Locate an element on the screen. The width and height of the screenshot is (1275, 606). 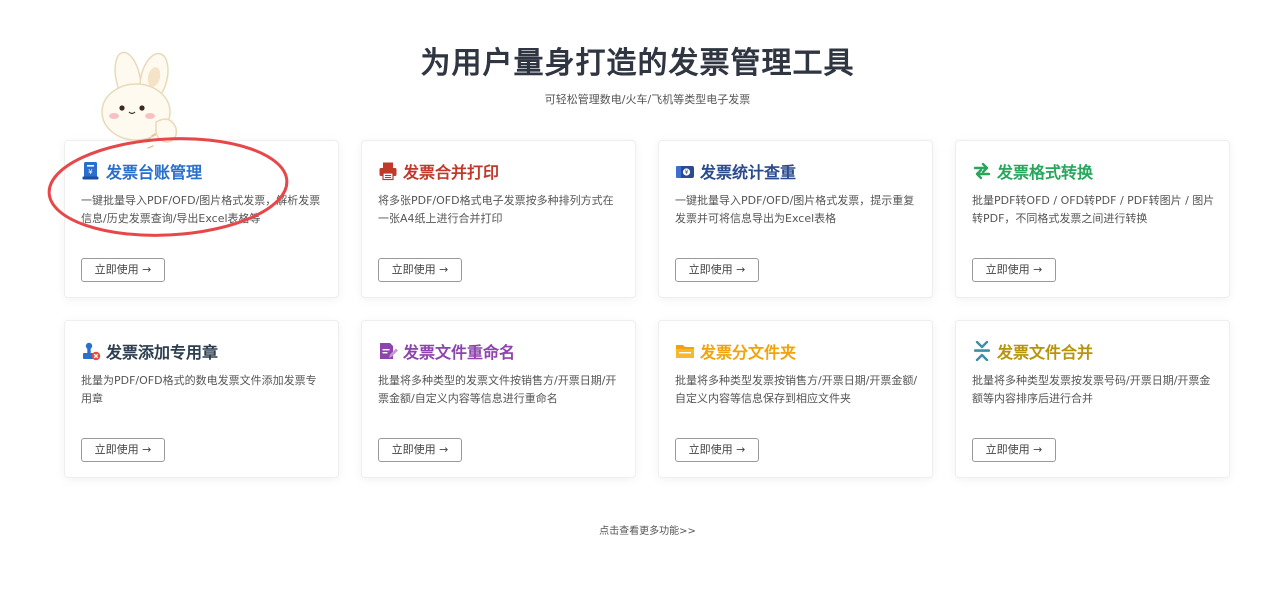
card-title: 发票合并打印 is located at coordinates (451, 172).